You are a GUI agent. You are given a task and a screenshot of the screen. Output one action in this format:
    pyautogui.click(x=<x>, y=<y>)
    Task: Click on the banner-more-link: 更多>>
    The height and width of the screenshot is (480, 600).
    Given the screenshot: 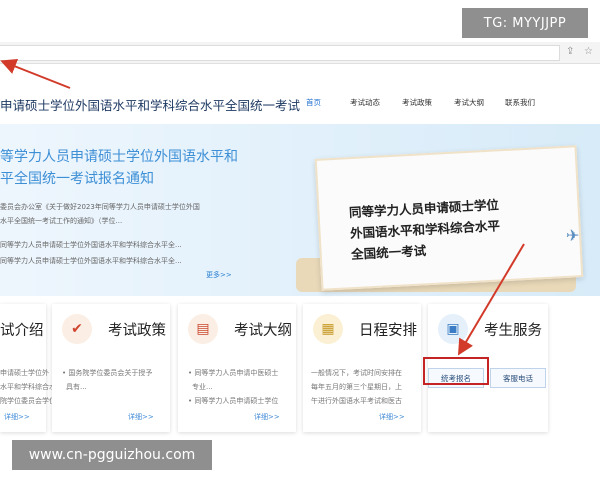 What is the action you would take?
    pyautogui.click(x=219, y=275)
    